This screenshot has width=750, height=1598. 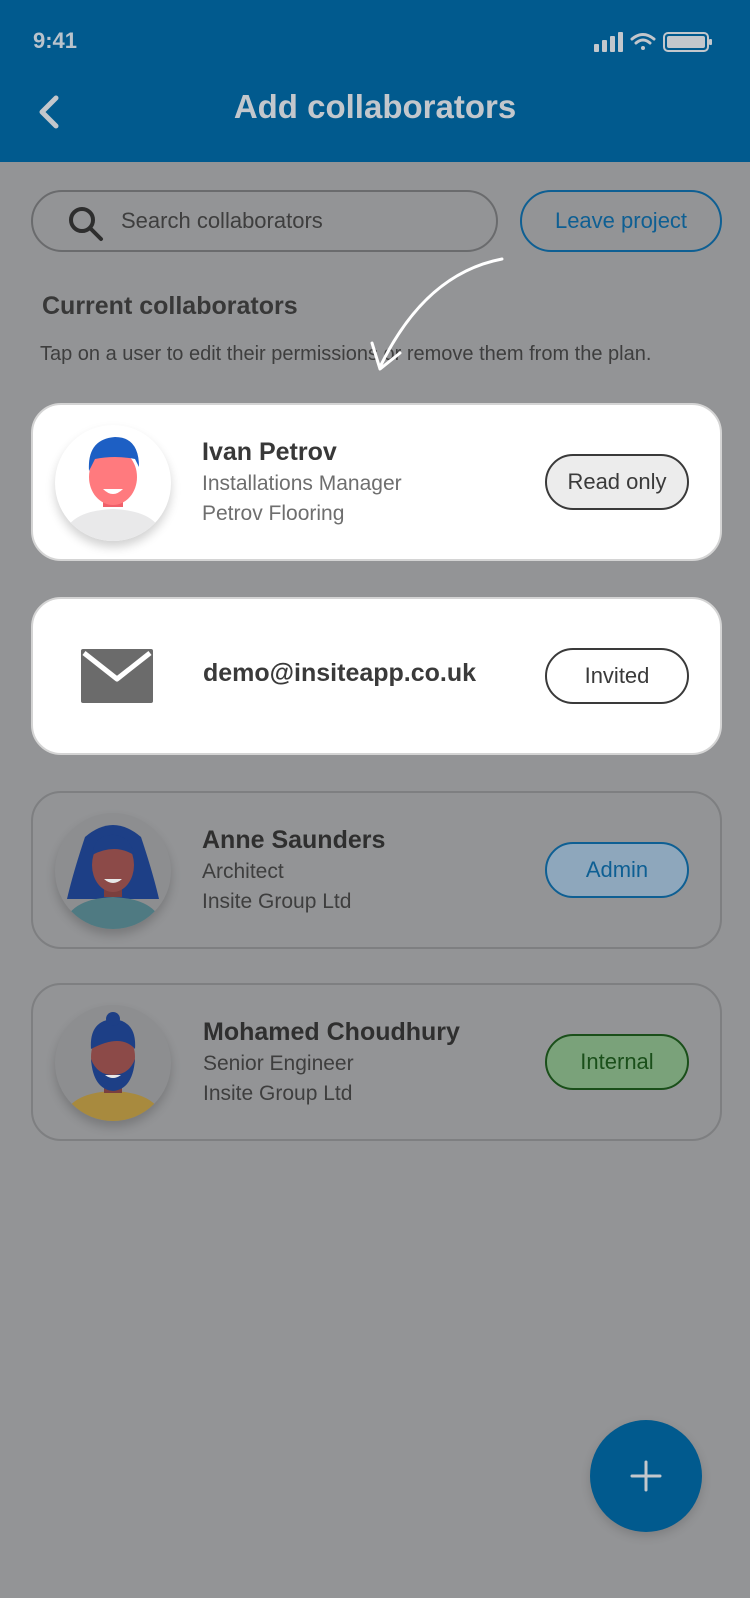 I want to click on collaborator-card-invited: demo@insiteapp.co.uk Invited, so click(x=376, y=676).